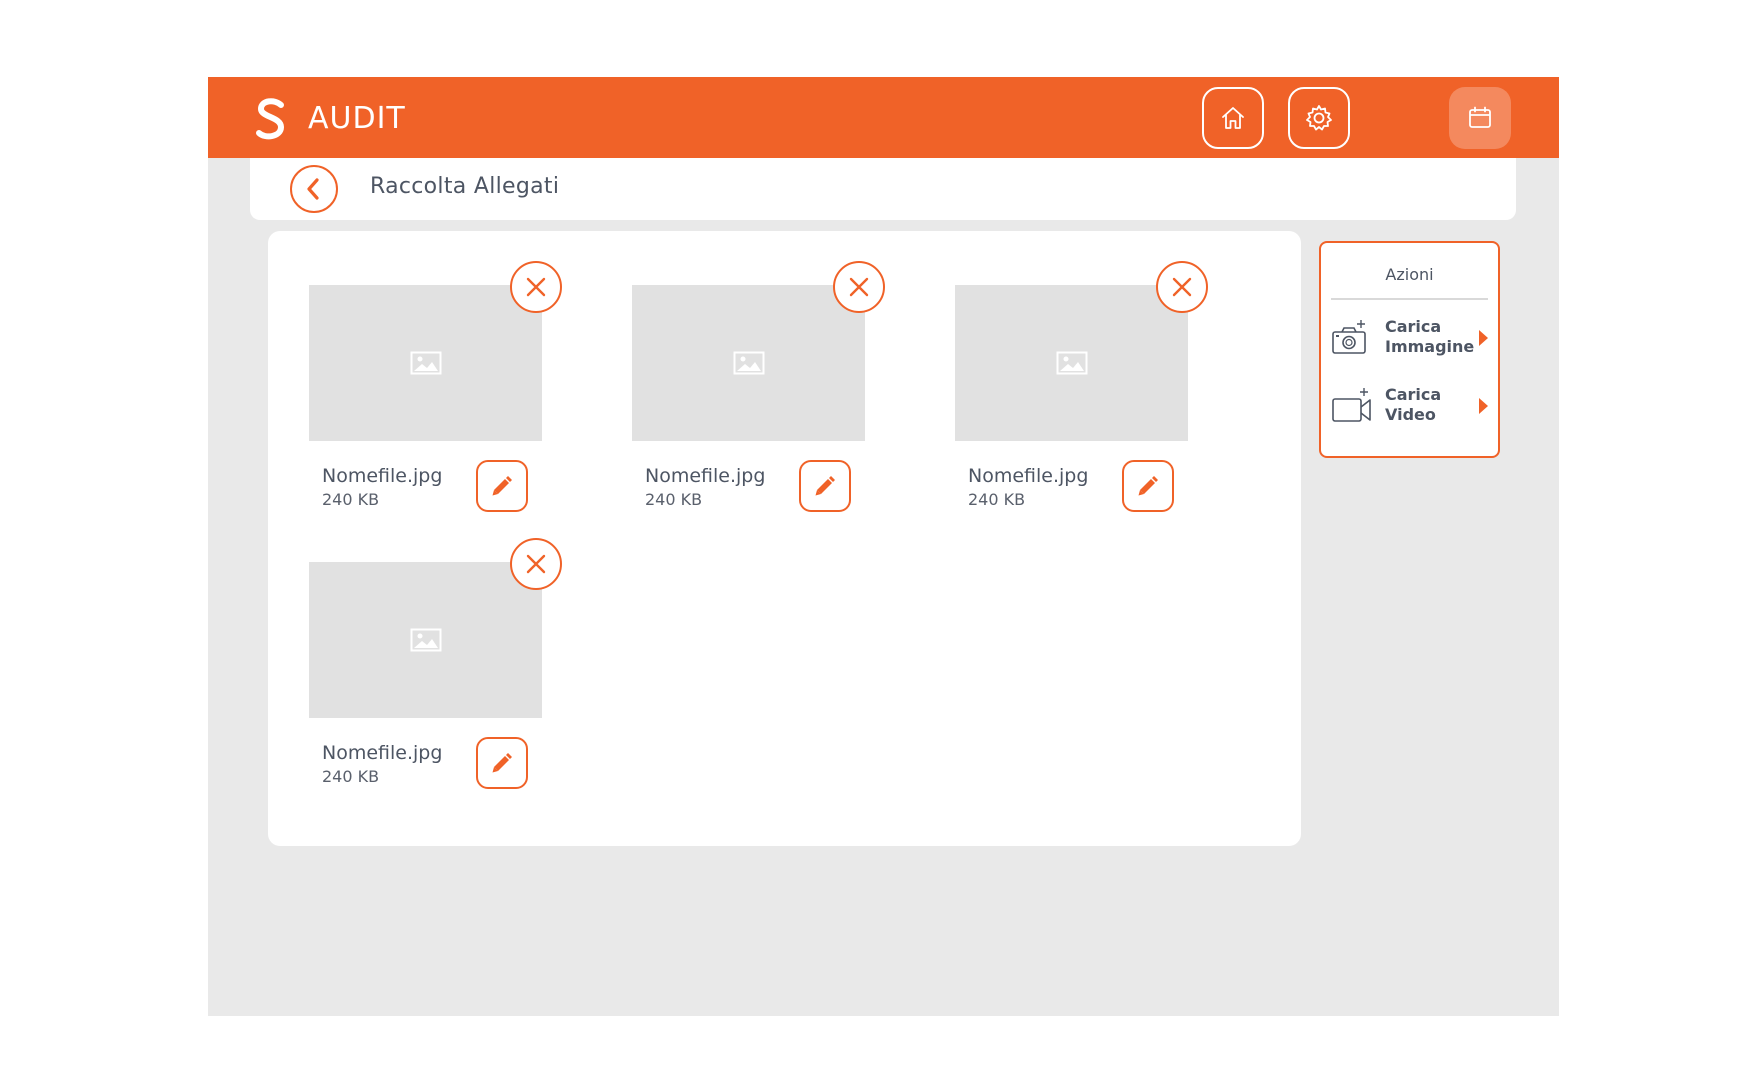 The image size is (1760, 1088). I want to click on home-button, so click(1233, 118).